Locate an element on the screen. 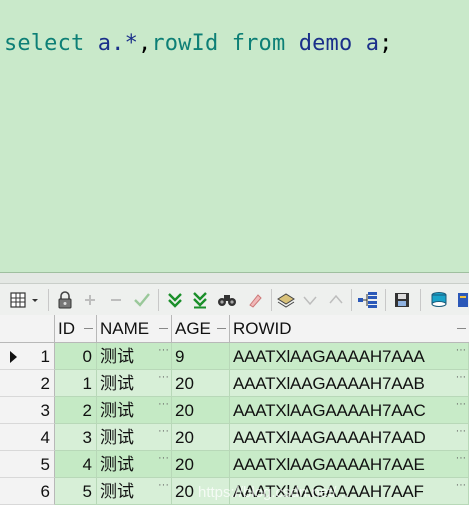 The height and width of the screenshot is (507, 469). tree-icon is located at coordinates (367, 300).